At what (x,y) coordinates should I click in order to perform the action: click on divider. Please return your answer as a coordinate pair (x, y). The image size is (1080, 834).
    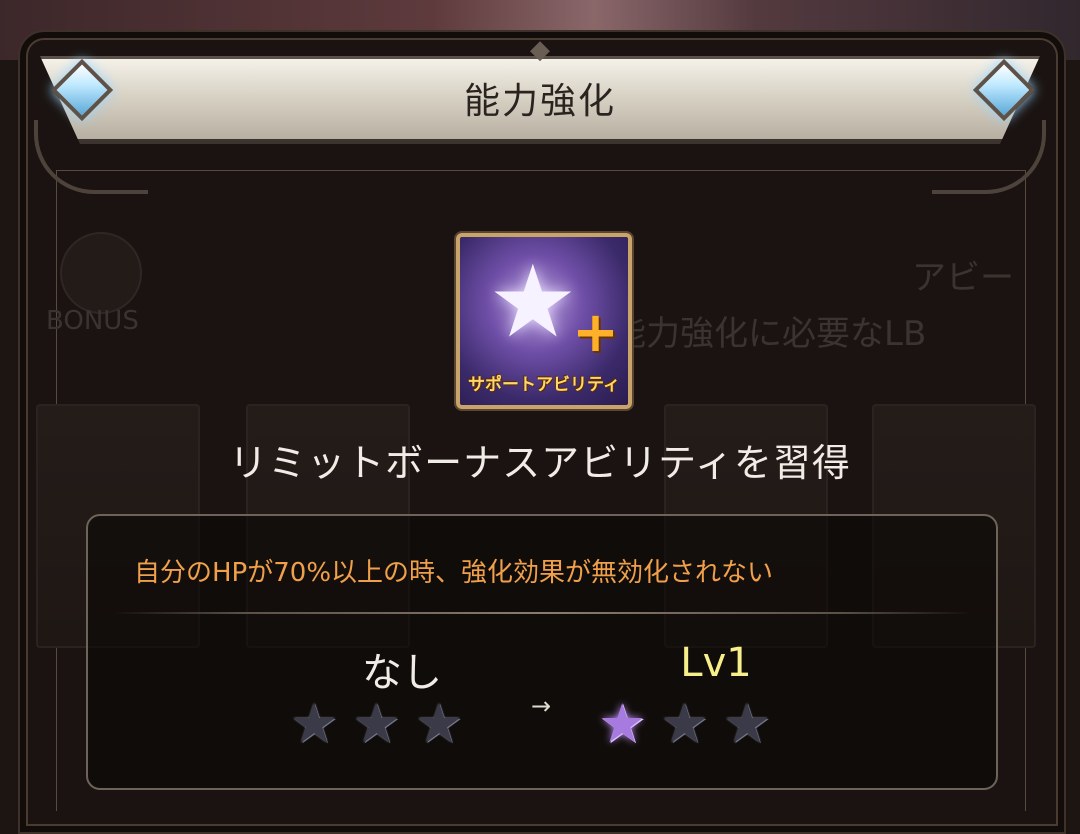
    Looking at the image, I should click on (542, 613).